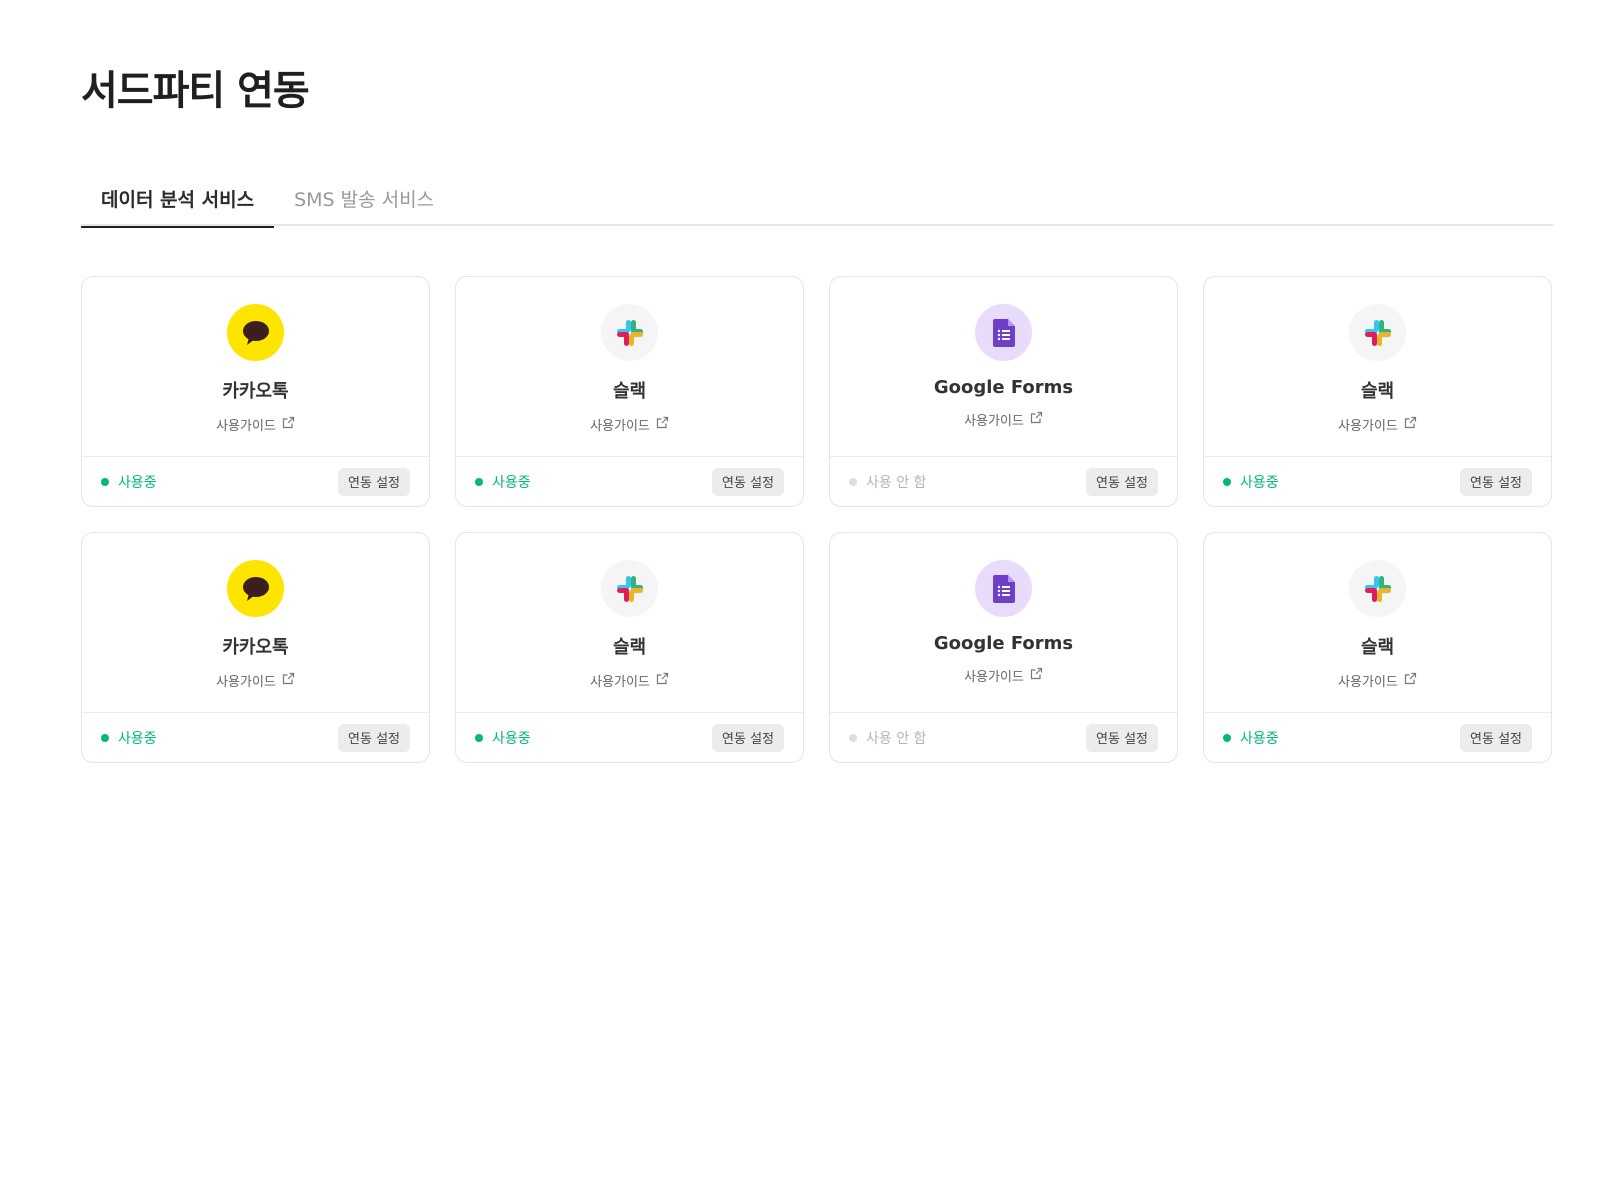 This screenshot has height=1204, width=1620. I want to click on integration-card: 카카오톡사용가이드사용중 연동 설정, so click(255, 391).